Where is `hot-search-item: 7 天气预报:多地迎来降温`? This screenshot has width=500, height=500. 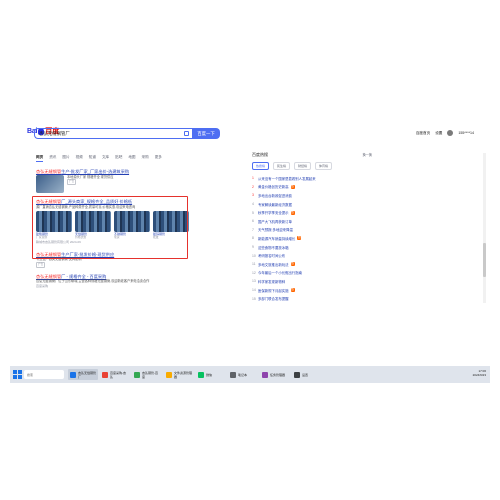 hot-search-item: 7 天气预报:多地迎来降温 is located at coordinates (312, 230).